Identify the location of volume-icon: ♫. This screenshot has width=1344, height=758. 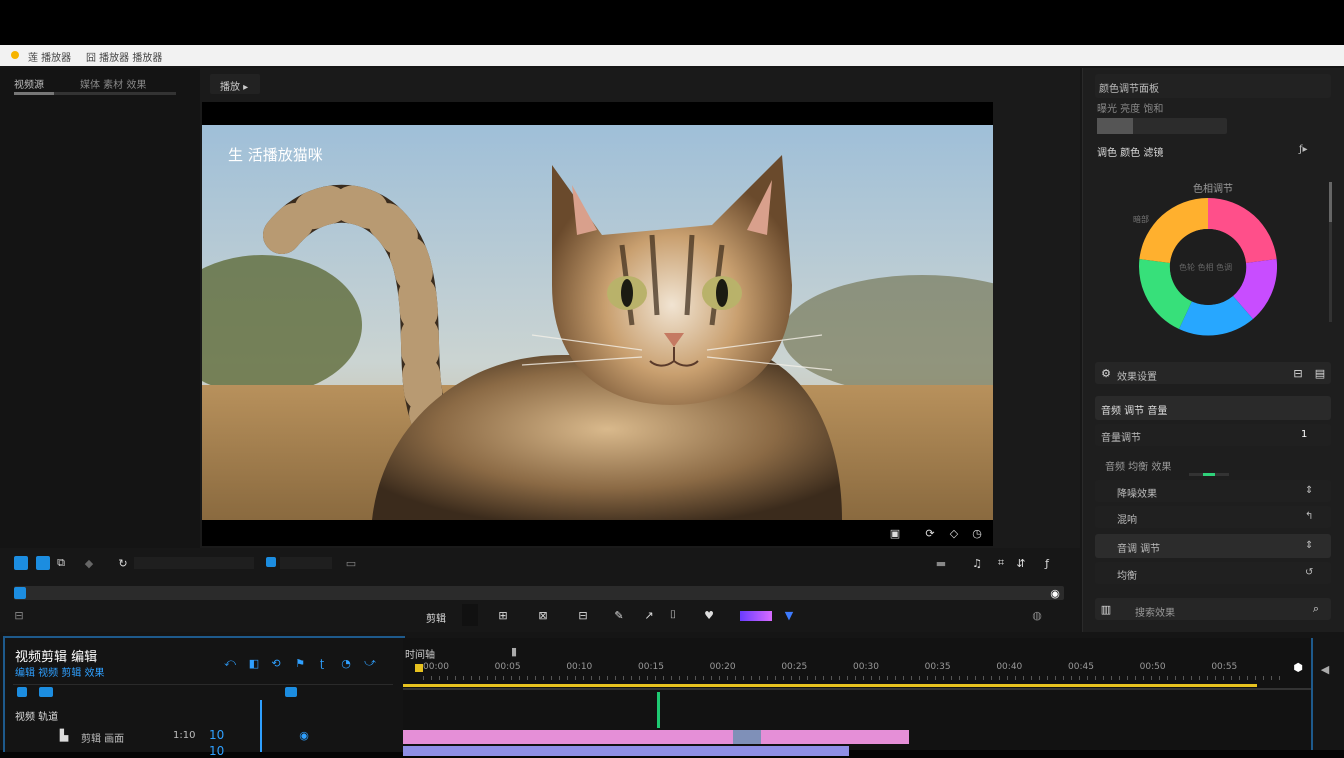
(977, 563).